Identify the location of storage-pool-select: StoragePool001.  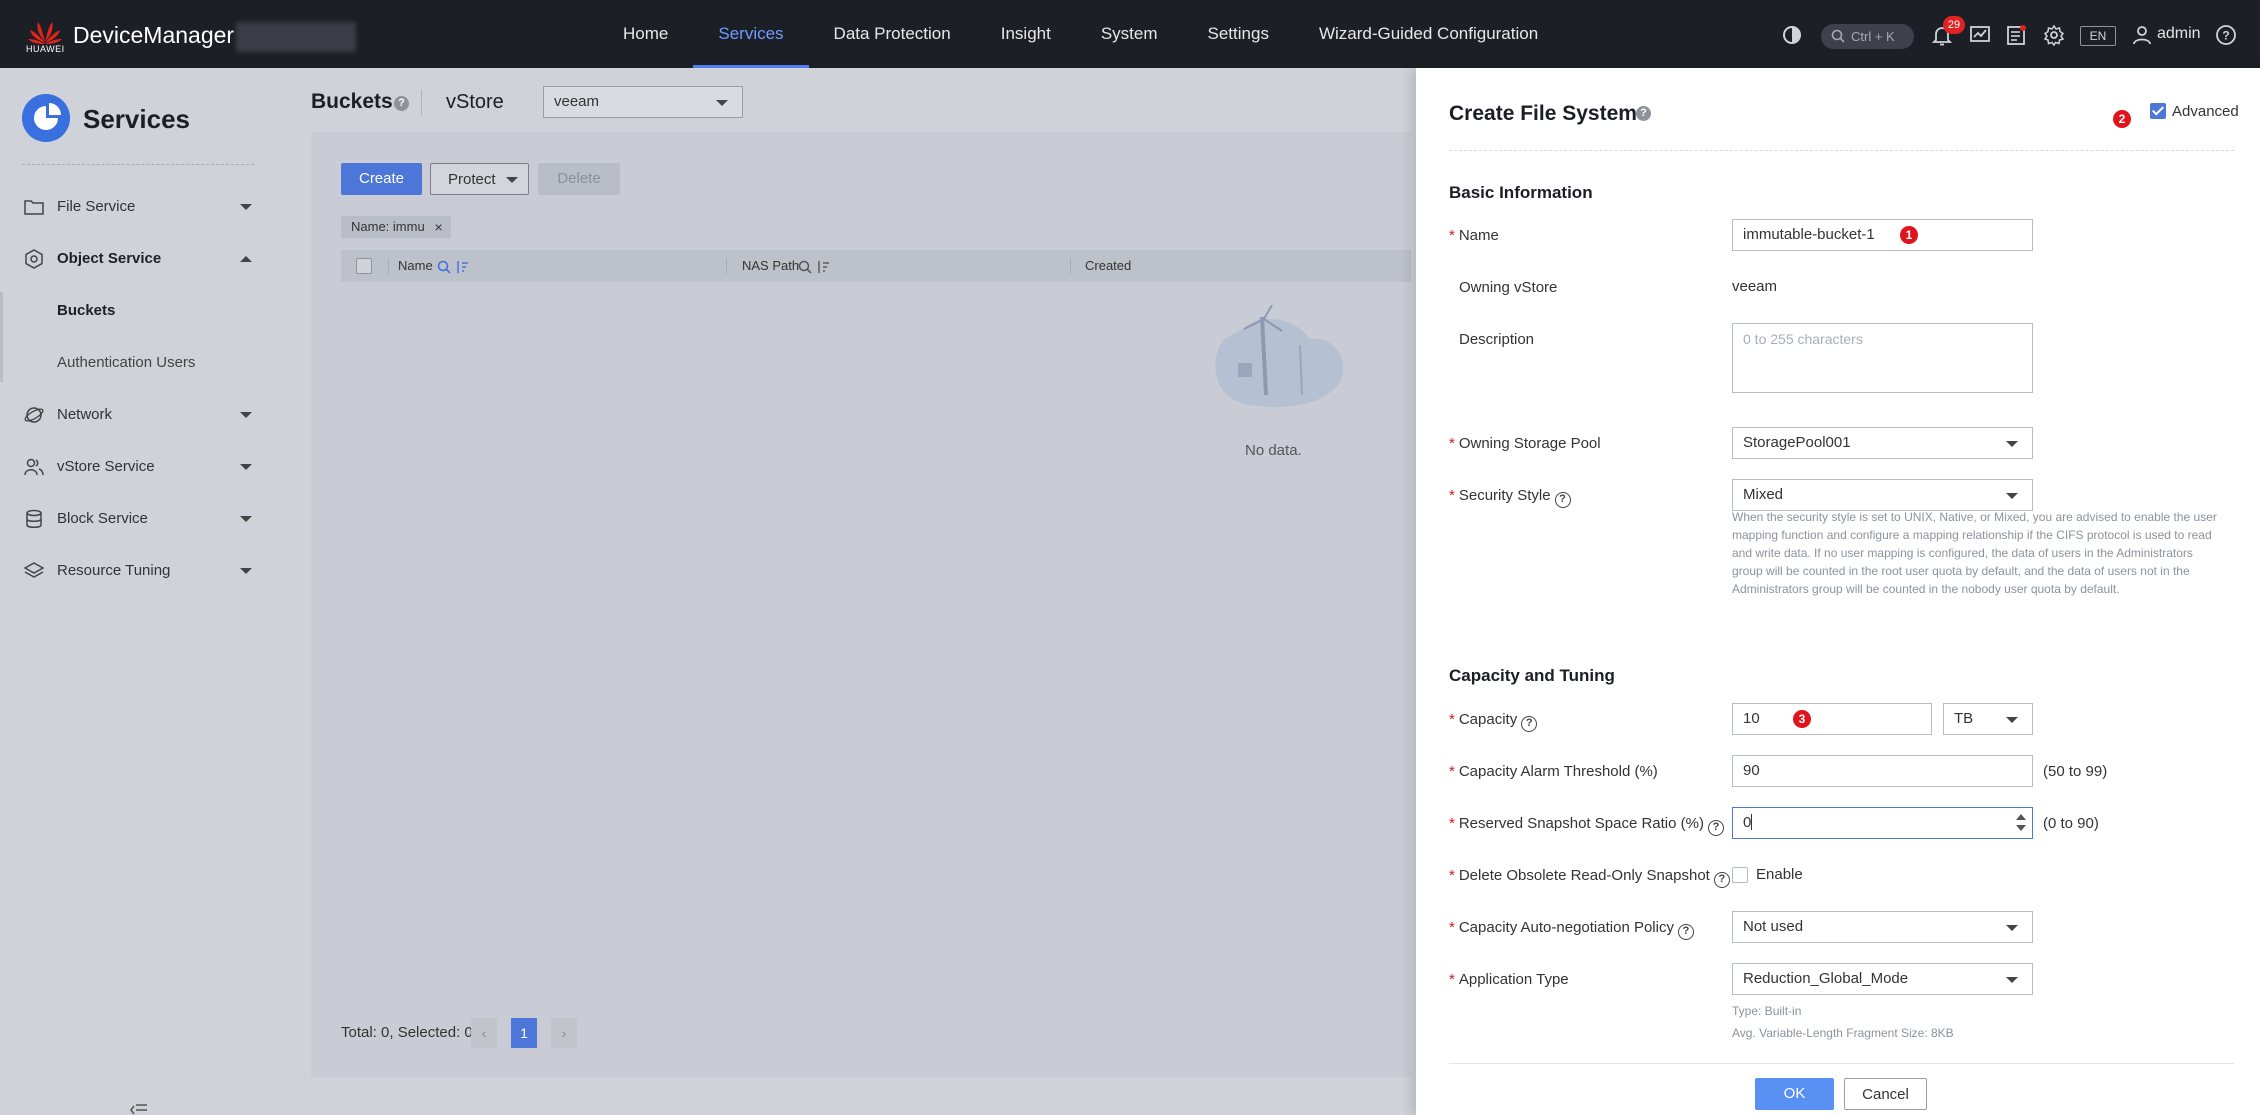
(1882, 443).